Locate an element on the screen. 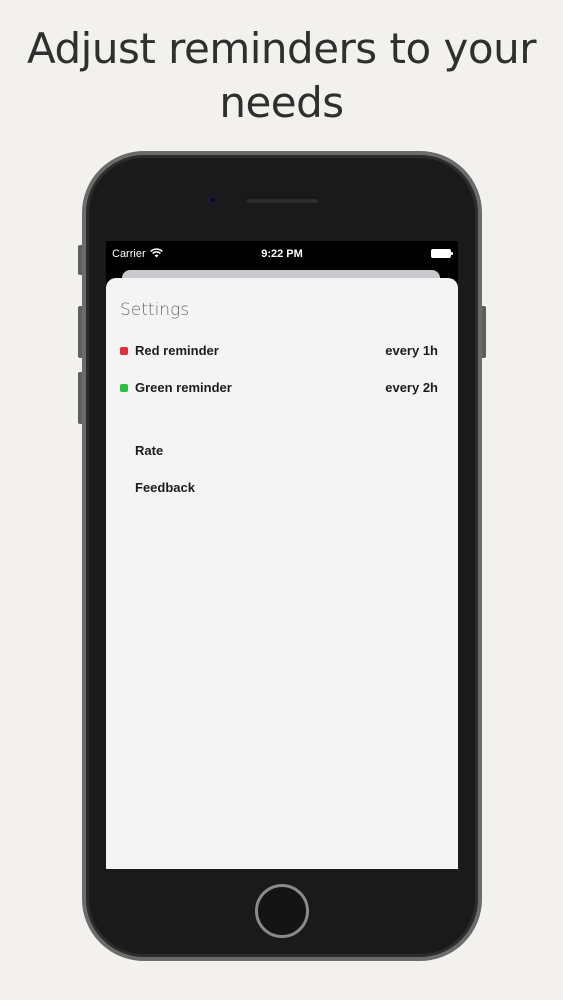 This screenshot has height=1000, width=563. feedback-button: Feedback is located at coordinates (279, 490).